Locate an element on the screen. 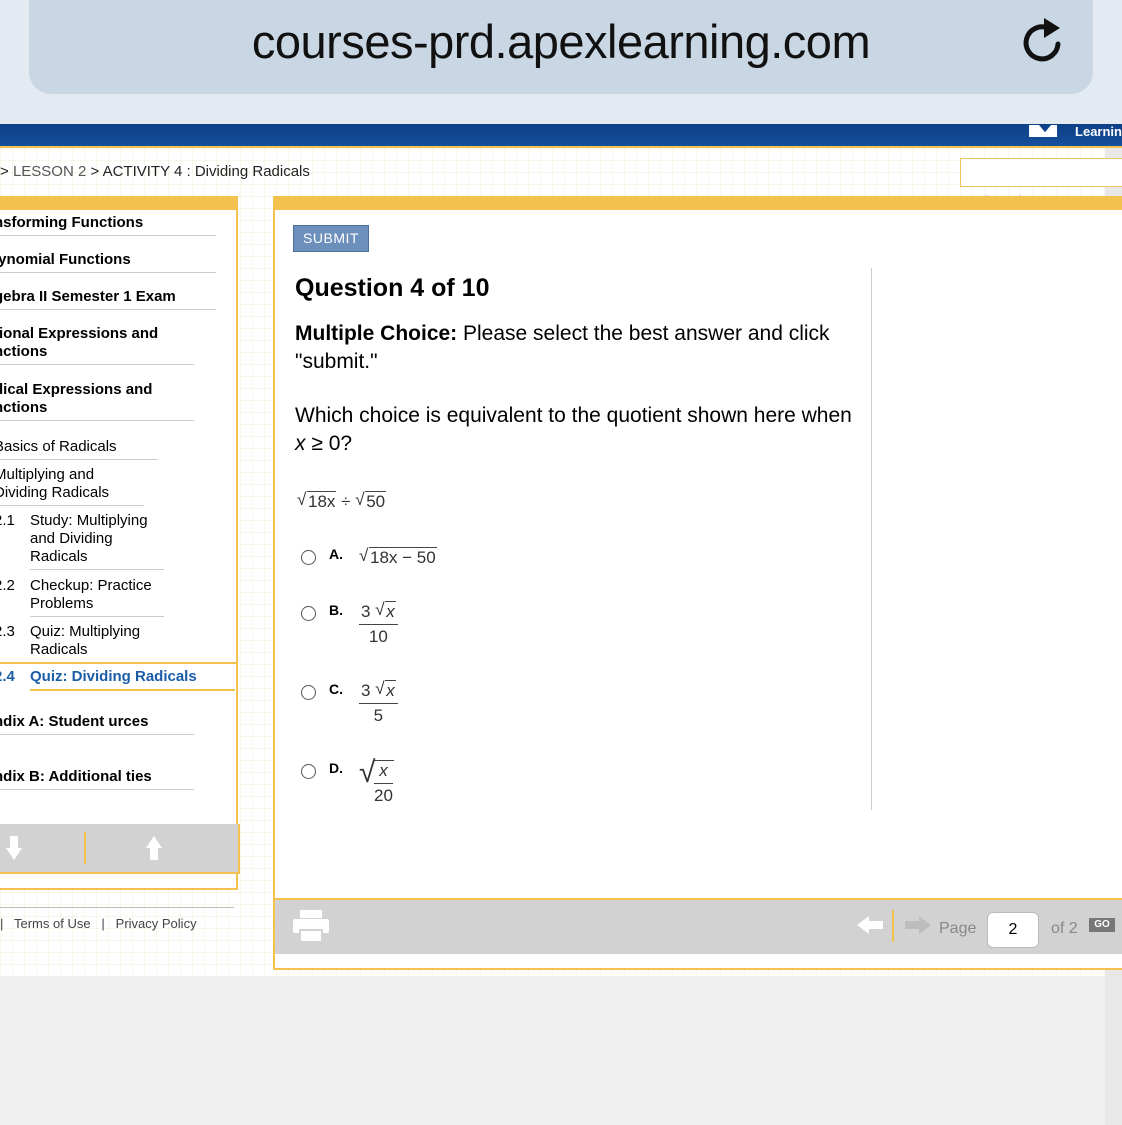 The image size is (1122, 1125). sidebar-appendix: ndix A: Student urces is located at coordinates (97, 724).